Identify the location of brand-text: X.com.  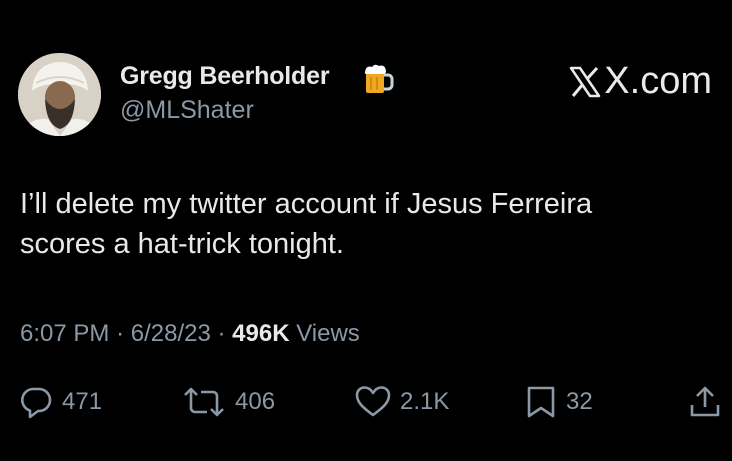
(658, 81).